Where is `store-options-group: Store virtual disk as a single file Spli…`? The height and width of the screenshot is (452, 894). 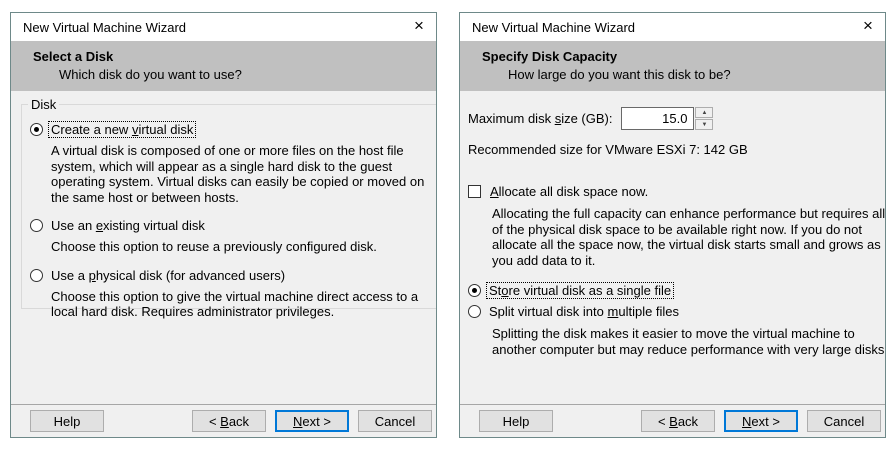 store-options-group: Store virtual disk as a single file Spli… is located at coordinates (676, 319).